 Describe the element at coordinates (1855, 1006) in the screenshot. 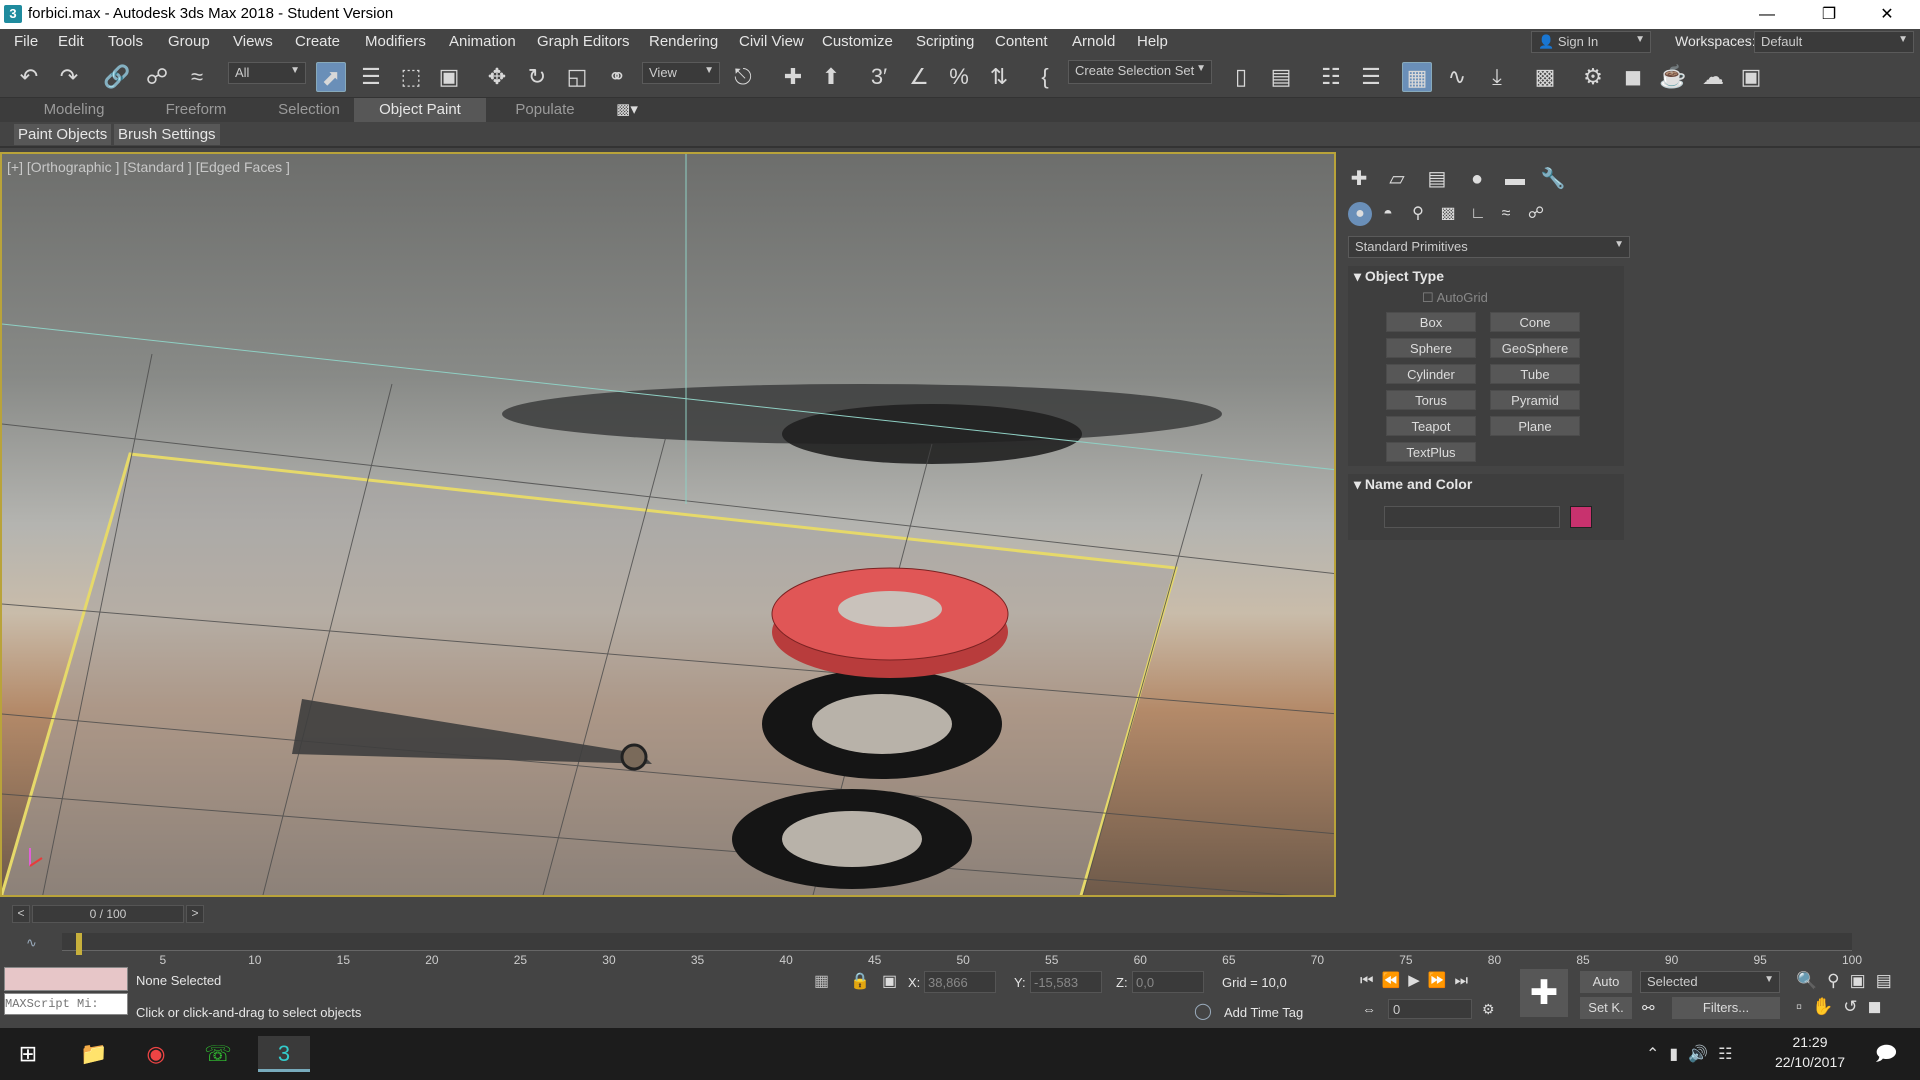

I see `orbit-icon: ↺` at that location.